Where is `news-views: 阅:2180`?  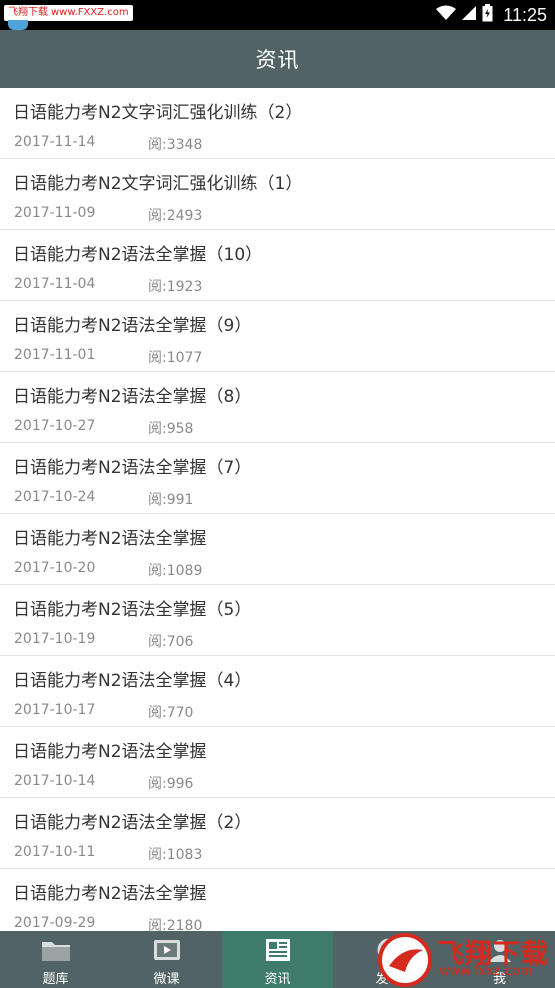 news-views: 阅:2180 is located at coordinates (175, 924).